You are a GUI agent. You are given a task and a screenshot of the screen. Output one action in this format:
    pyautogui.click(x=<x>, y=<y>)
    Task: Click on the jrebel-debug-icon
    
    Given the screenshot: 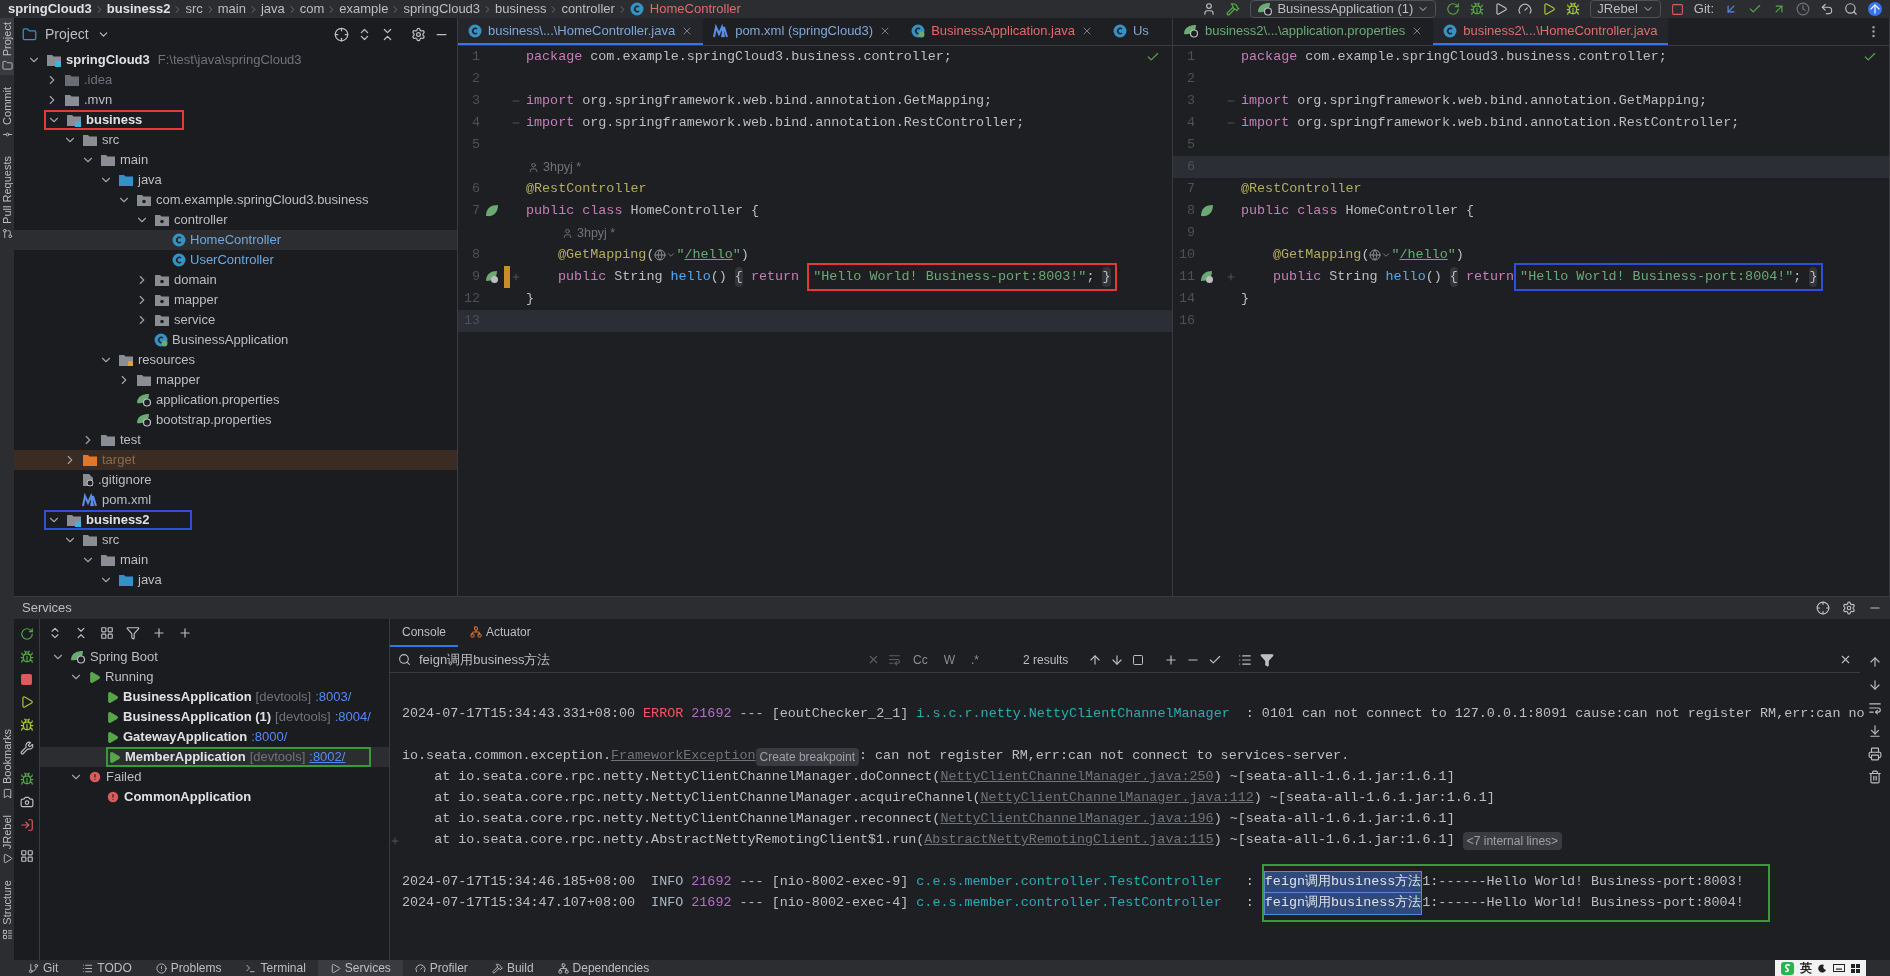 What is the action you would take?
    pyautogui.click(x=26, y=725)
    